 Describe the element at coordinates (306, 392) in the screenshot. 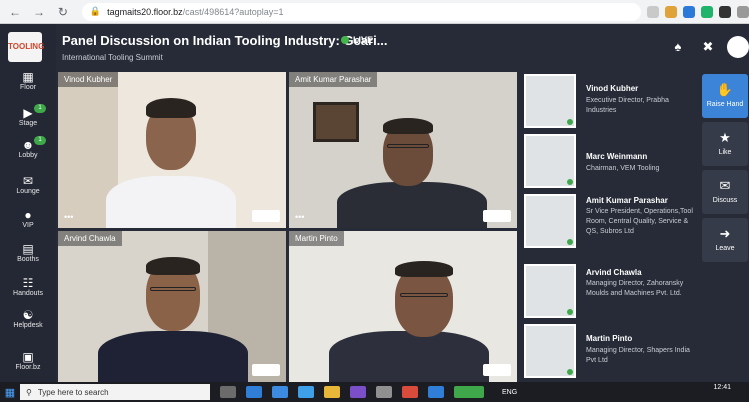

I see `mail-icon` at that location.